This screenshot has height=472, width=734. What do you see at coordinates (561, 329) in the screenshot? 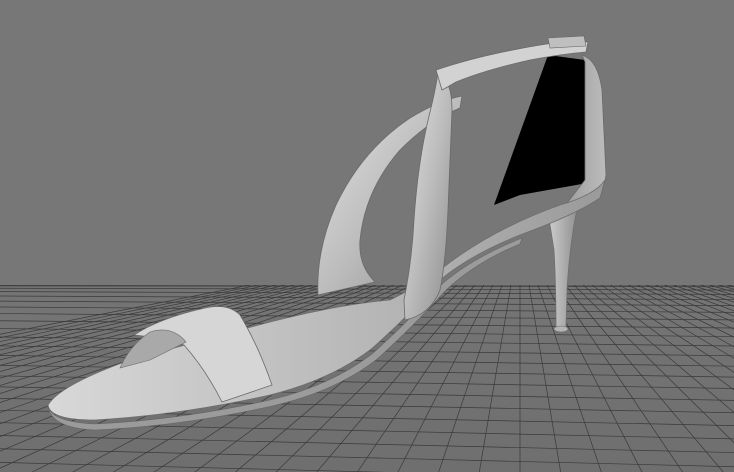
I see `heel-tip` at bounding box center [561, 329].